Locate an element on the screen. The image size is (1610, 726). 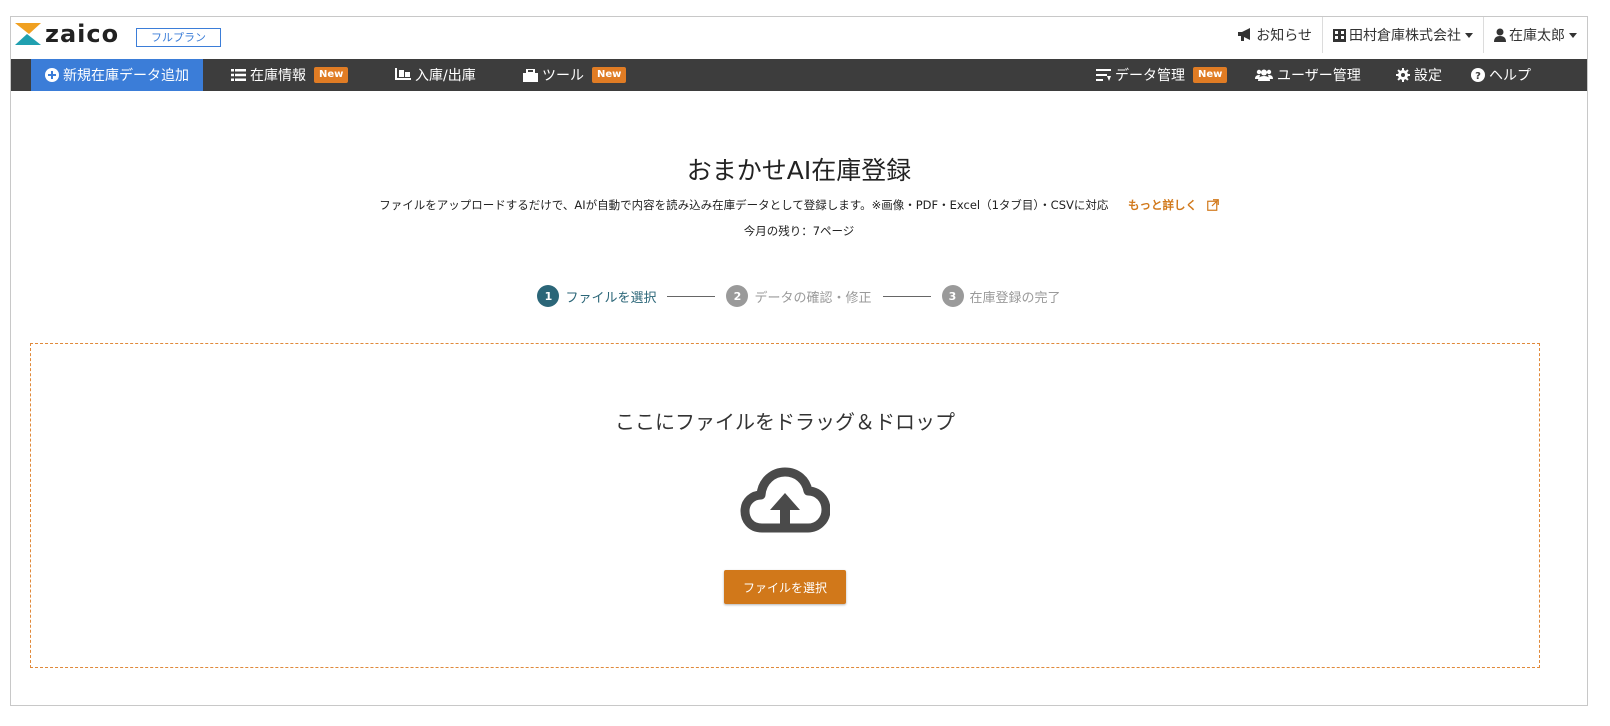
nav-stock-io: 入庫/出庫 is located at coordinates (435, 75).